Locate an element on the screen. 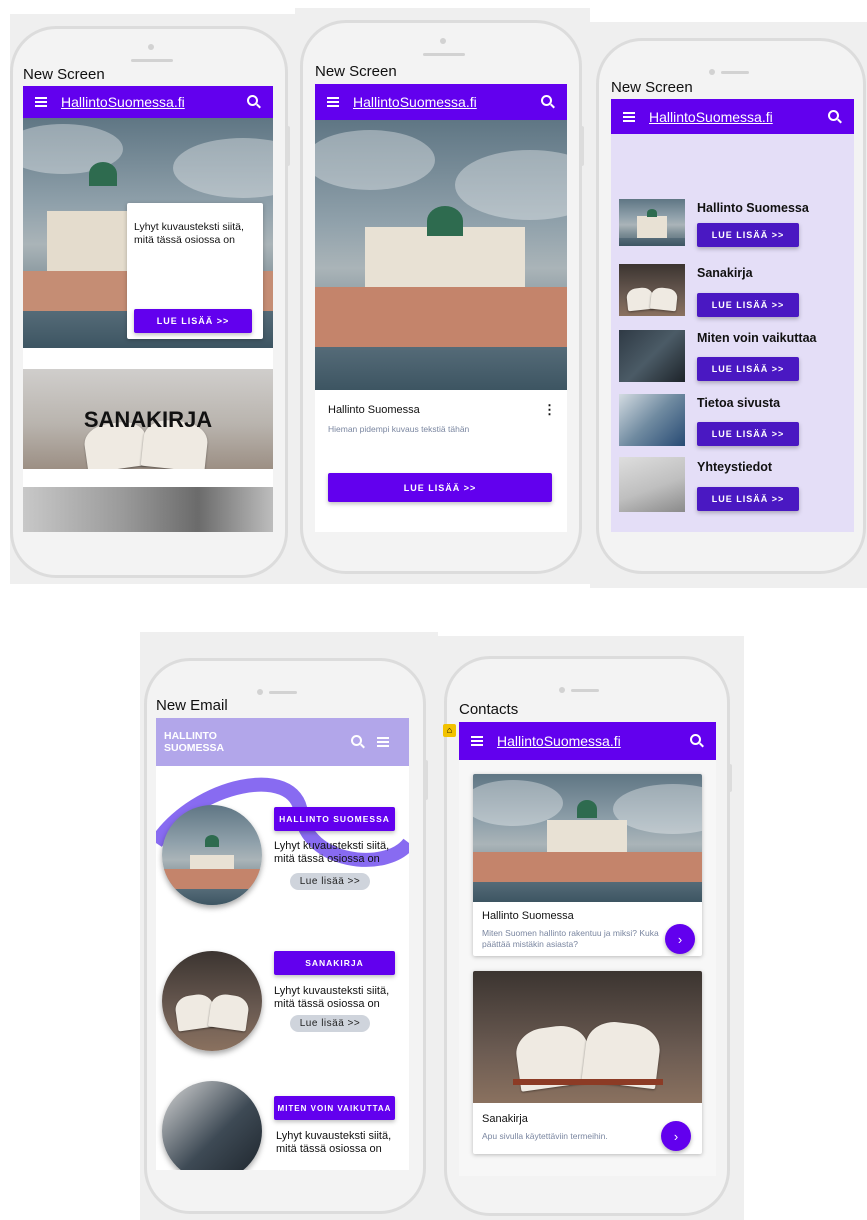  section-tag: MITEN VOIN VAIKUTTAA is located at coordinates (334, 1108).